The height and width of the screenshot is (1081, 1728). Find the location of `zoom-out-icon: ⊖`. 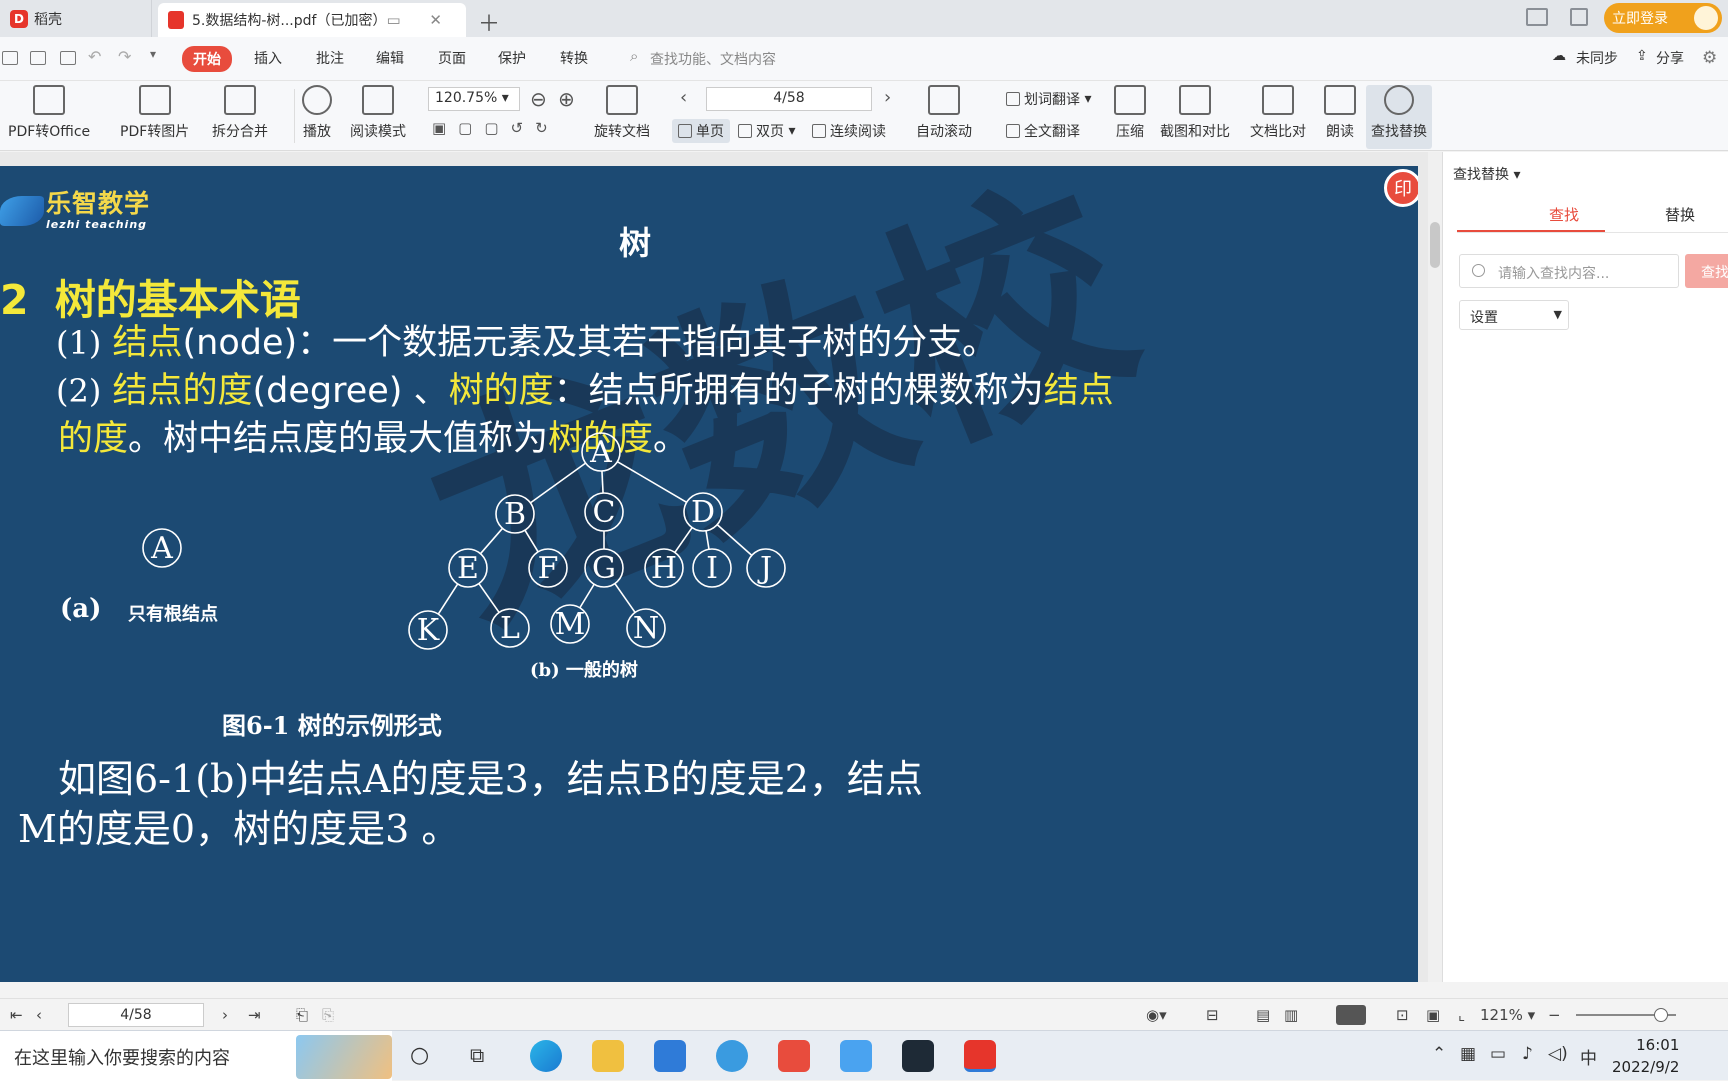

zoom-out-icon: ⊖ is located at coordinates (538, 99).